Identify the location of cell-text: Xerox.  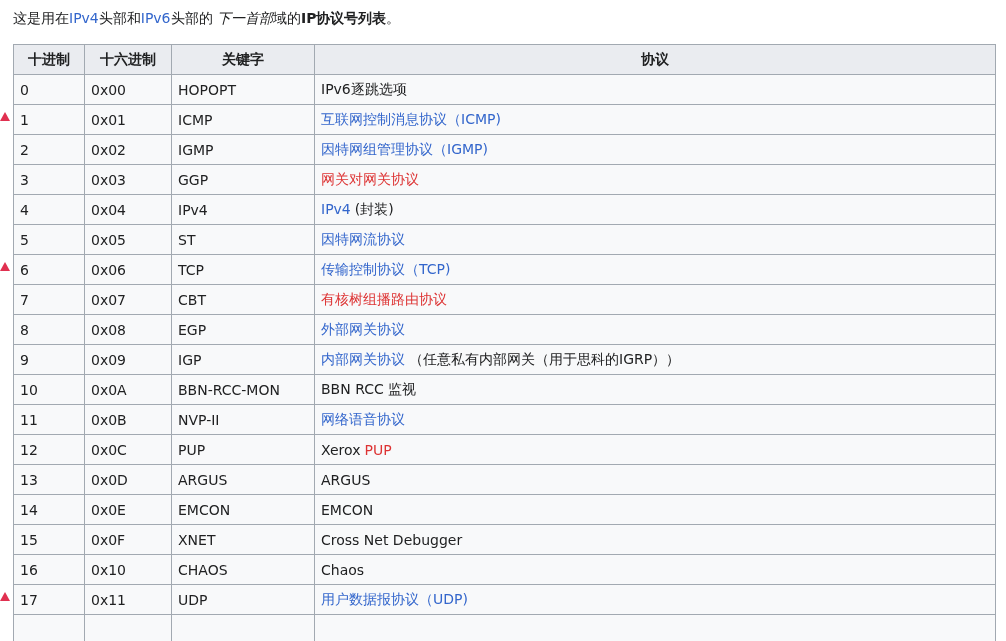
(341, 449).